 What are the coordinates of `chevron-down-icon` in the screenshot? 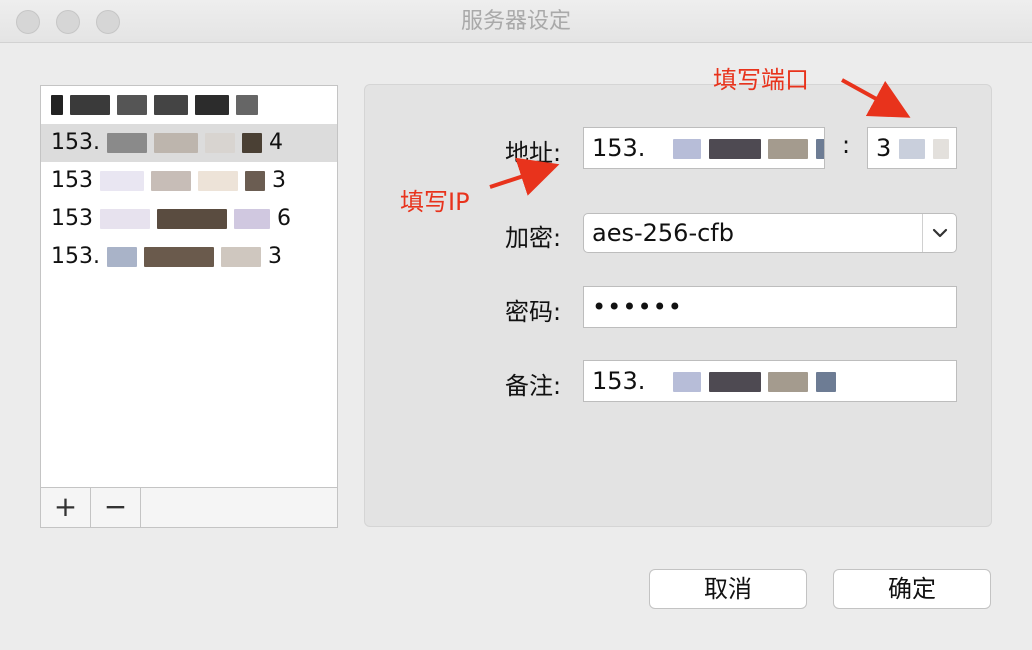 It's located at (939, 233).